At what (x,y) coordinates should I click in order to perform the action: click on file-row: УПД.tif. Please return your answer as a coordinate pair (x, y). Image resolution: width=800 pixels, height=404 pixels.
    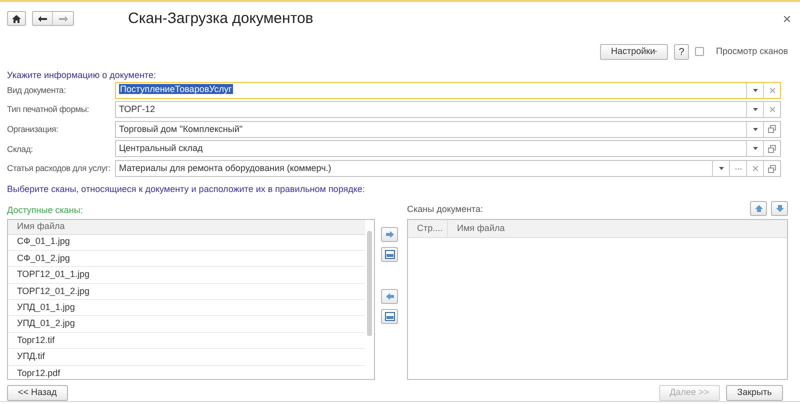
    Looking at the image, I should click on (186, 357).